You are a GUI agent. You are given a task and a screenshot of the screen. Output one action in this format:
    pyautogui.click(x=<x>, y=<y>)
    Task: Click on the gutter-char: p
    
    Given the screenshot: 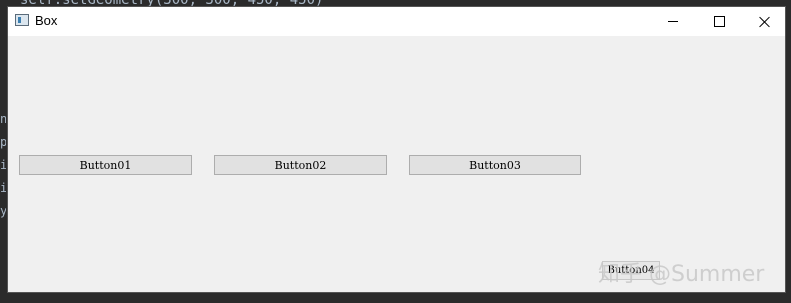 What is the action you would take?
    pyautogui.click(x=3, y=142)
    